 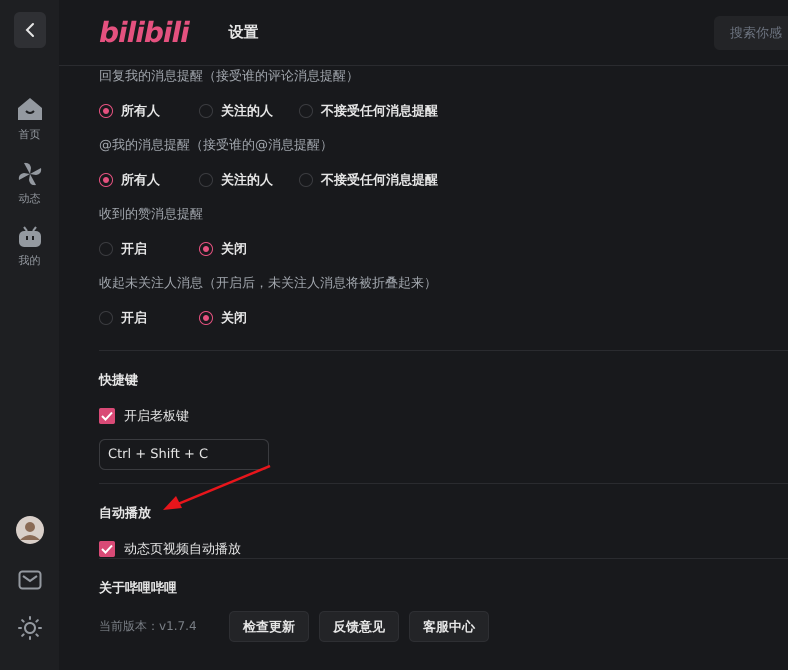 What do you see at coordinates (216, 146) in the screenshot?
I see `setting-label: @我的消息提醒（接受谁的@消息提醒）` at bounding box center [216, 146].